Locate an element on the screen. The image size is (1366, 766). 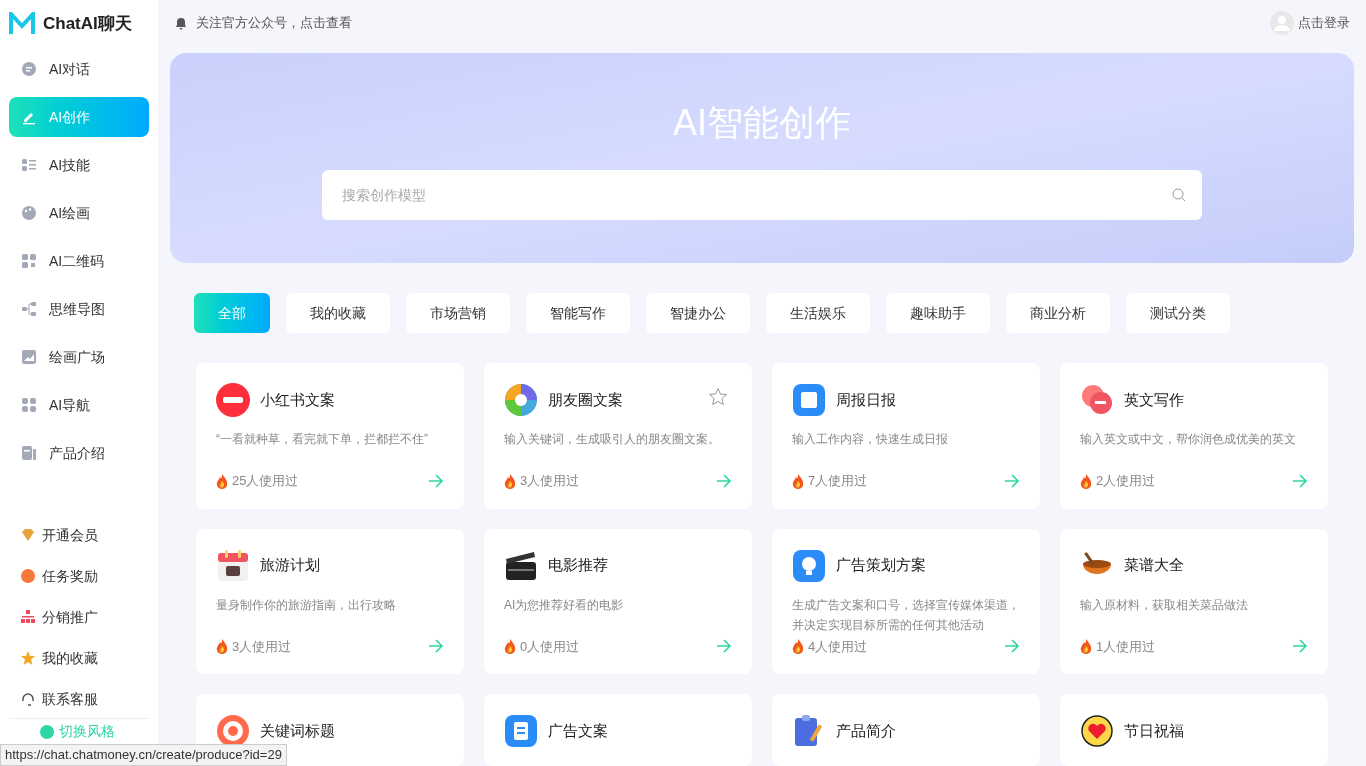
card-title: 朋友圈文案 is located at coordinates (585, 399).